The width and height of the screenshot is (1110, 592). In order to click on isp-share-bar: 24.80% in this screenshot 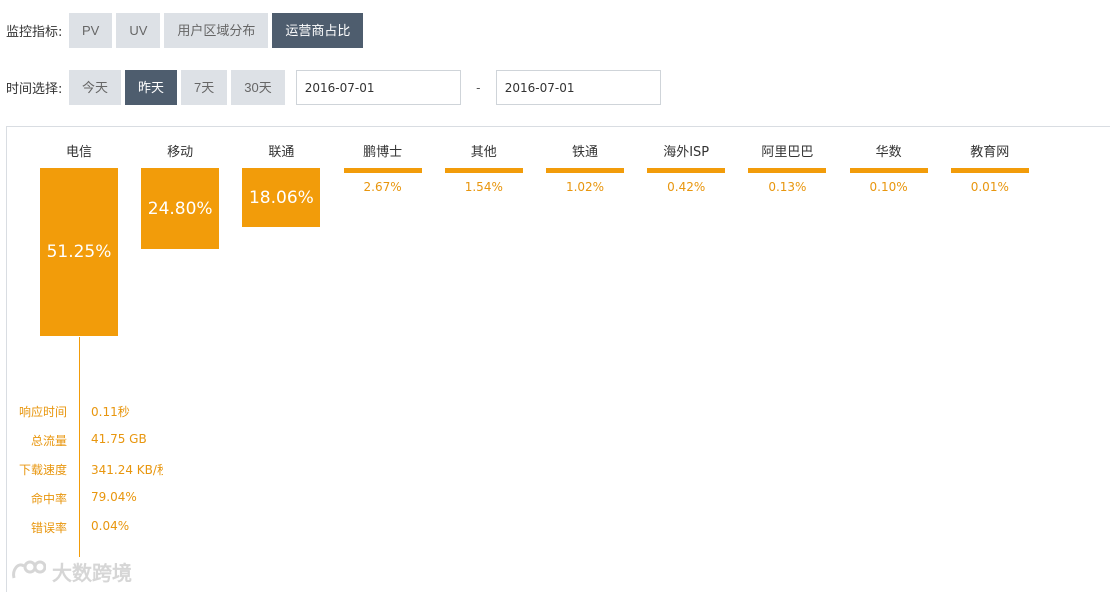, I will do `click(180, 208)`.